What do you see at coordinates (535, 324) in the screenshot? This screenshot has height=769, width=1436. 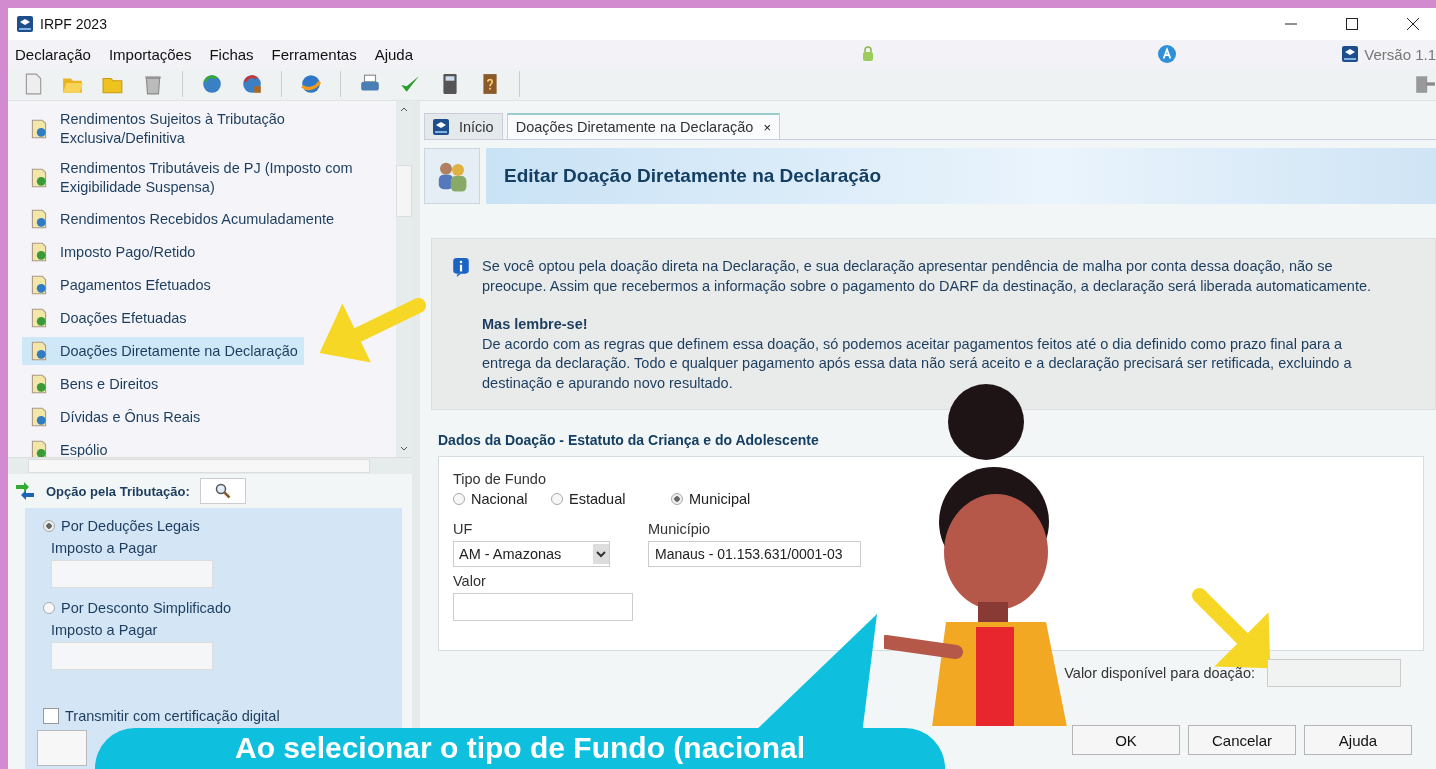 I see `info-heading: Mas lembre-se!` at bounding box center [535, 324].